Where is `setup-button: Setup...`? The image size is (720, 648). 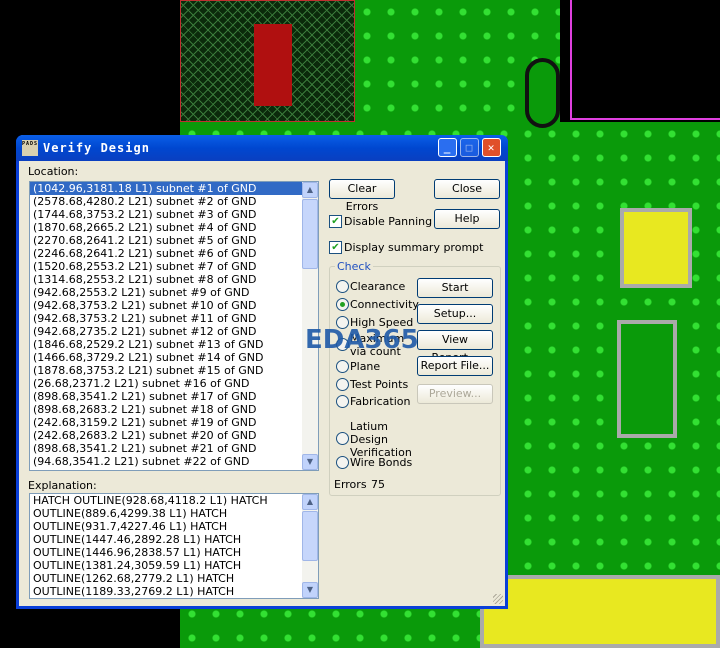
setup-button: Setup... is located at coordinates (455, 314).